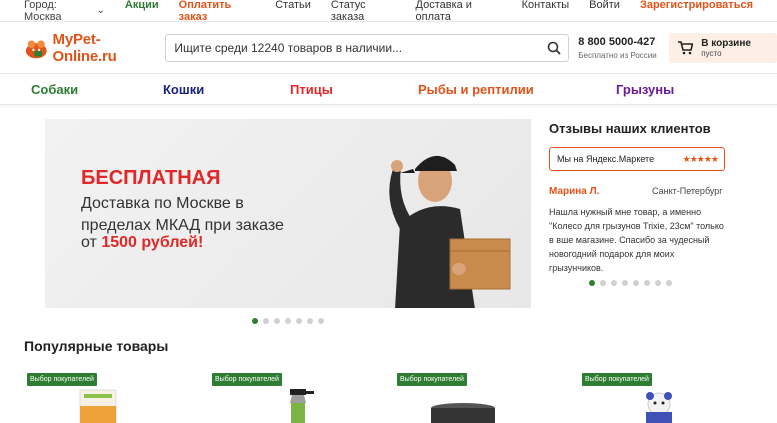  I want to click on search-icon, so click(554, 48).